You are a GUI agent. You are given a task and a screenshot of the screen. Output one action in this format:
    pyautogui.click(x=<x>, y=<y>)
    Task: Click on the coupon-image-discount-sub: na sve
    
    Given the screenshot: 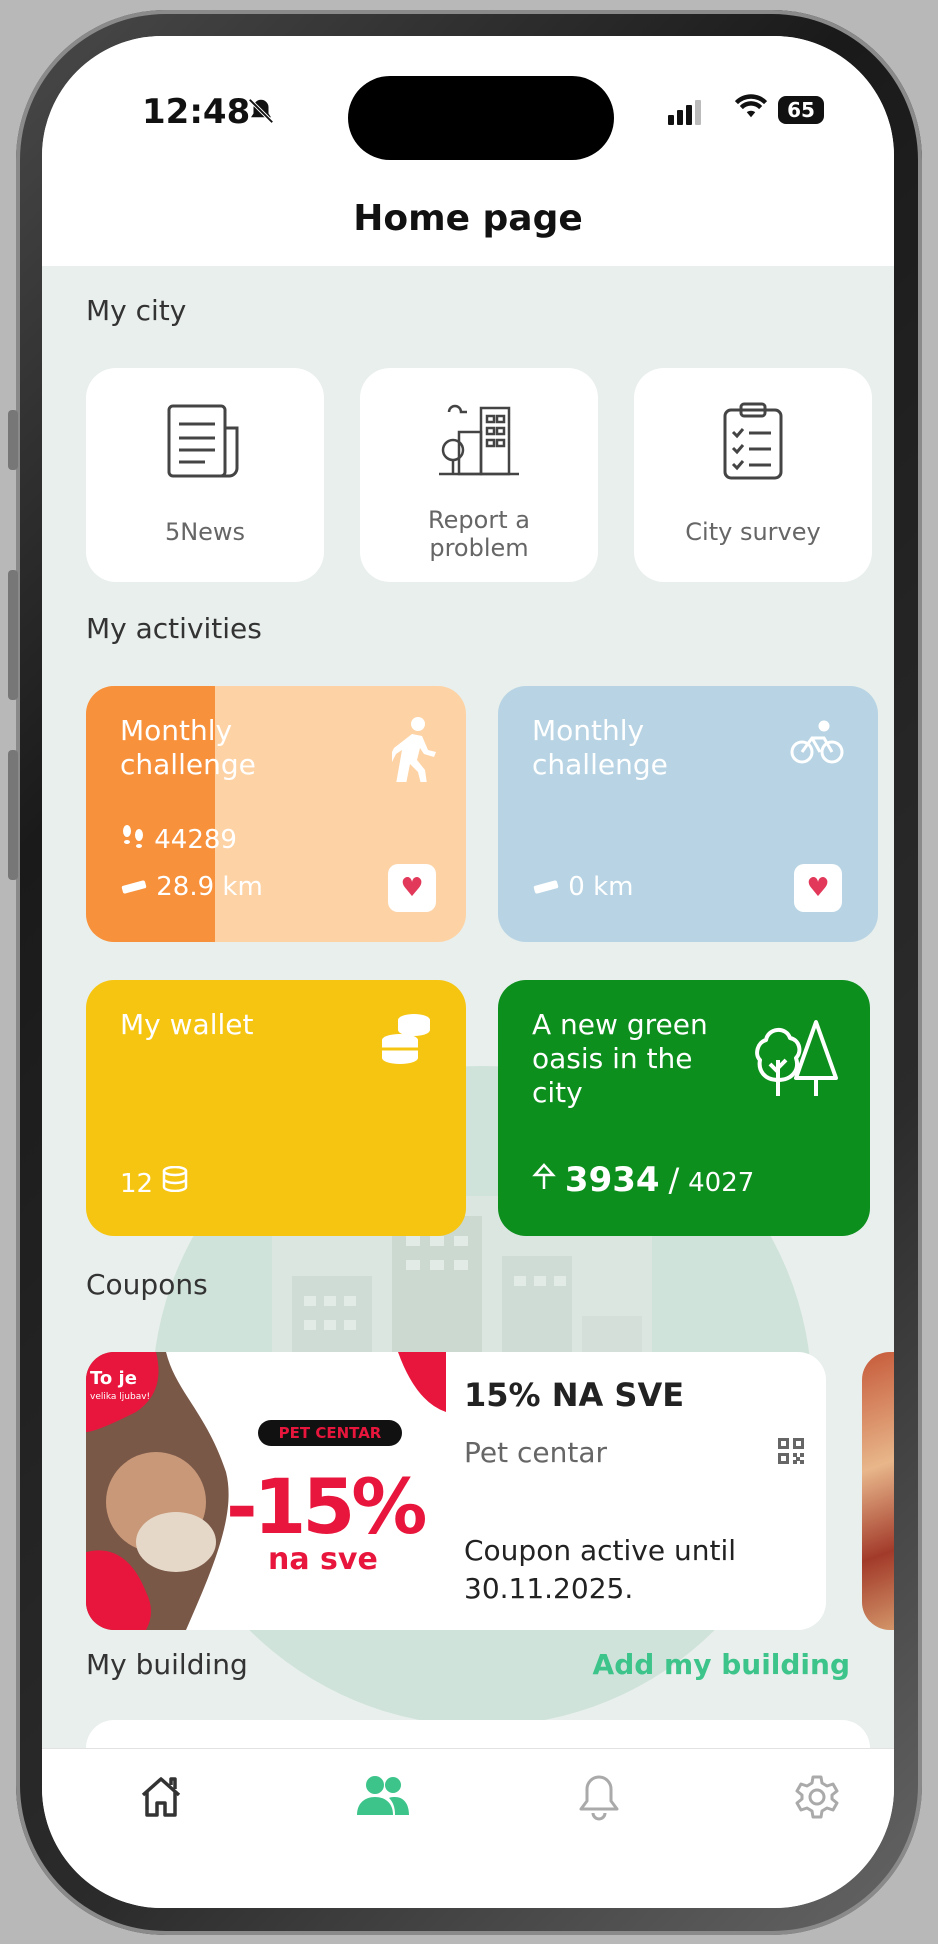 What is the action you would take?
    pyautogui.click(x=323, y=1559)
    